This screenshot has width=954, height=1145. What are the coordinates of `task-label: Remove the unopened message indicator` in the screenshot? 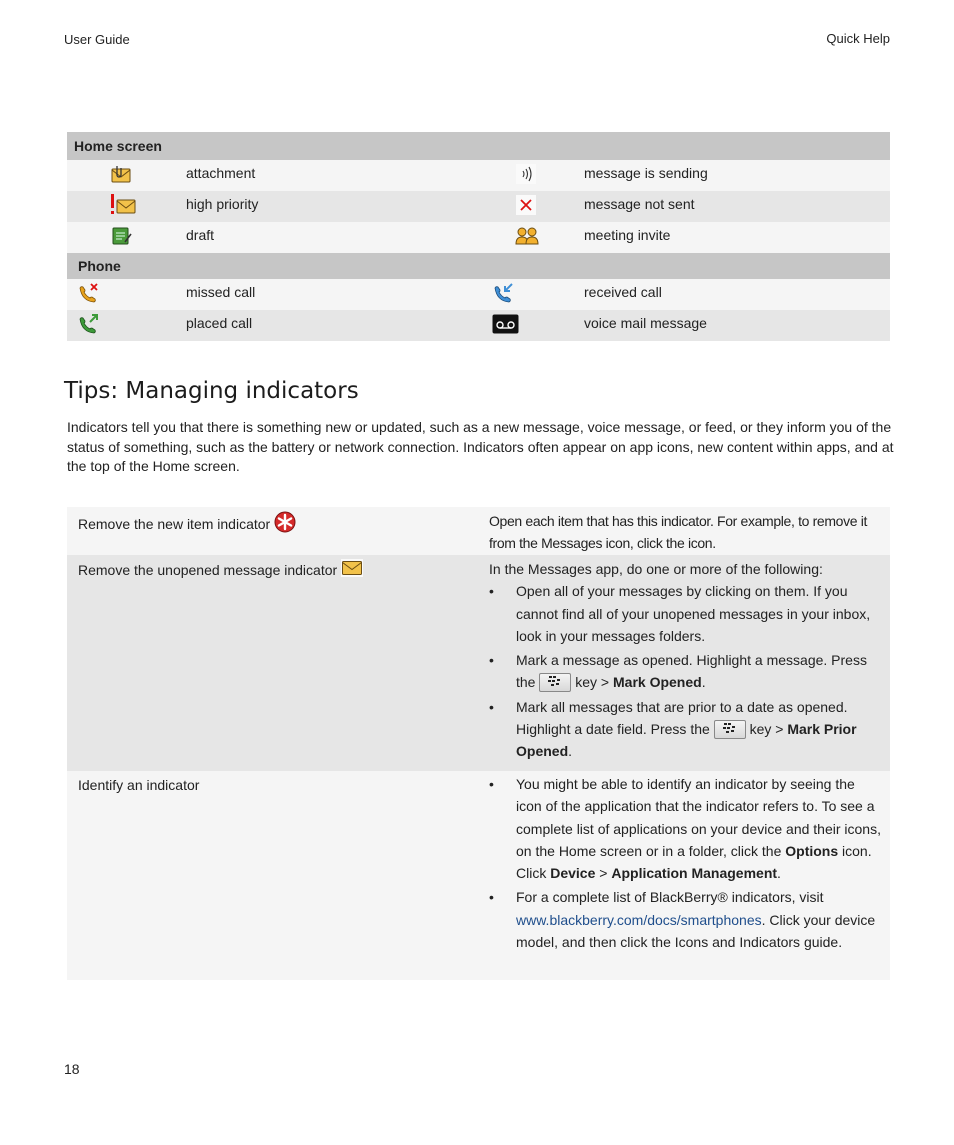 It's located at (208, 570).